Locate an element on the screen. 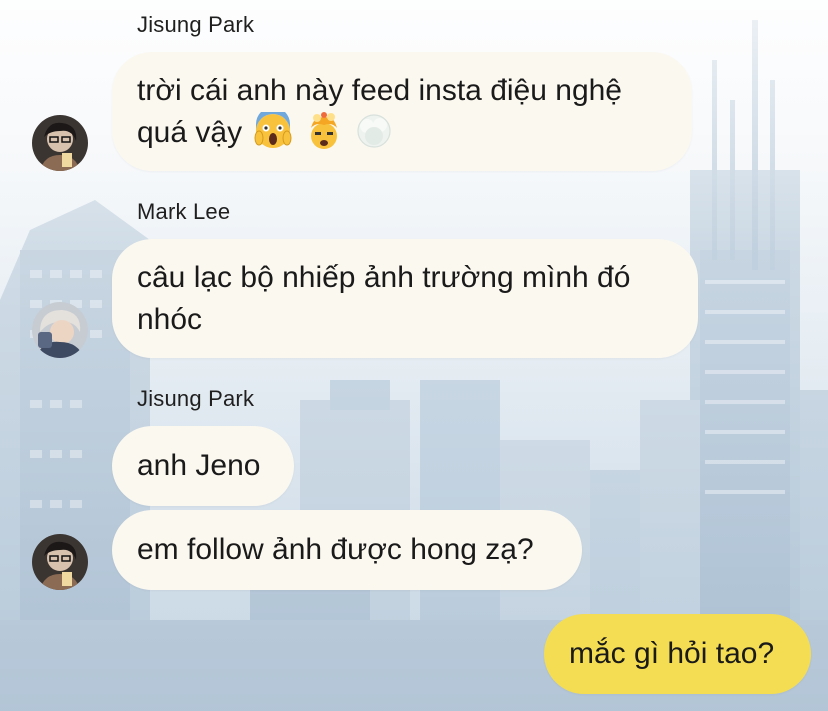  outgoing-message-bubble: mắc gì hỏi tao? is located at coordinates (677, 654).